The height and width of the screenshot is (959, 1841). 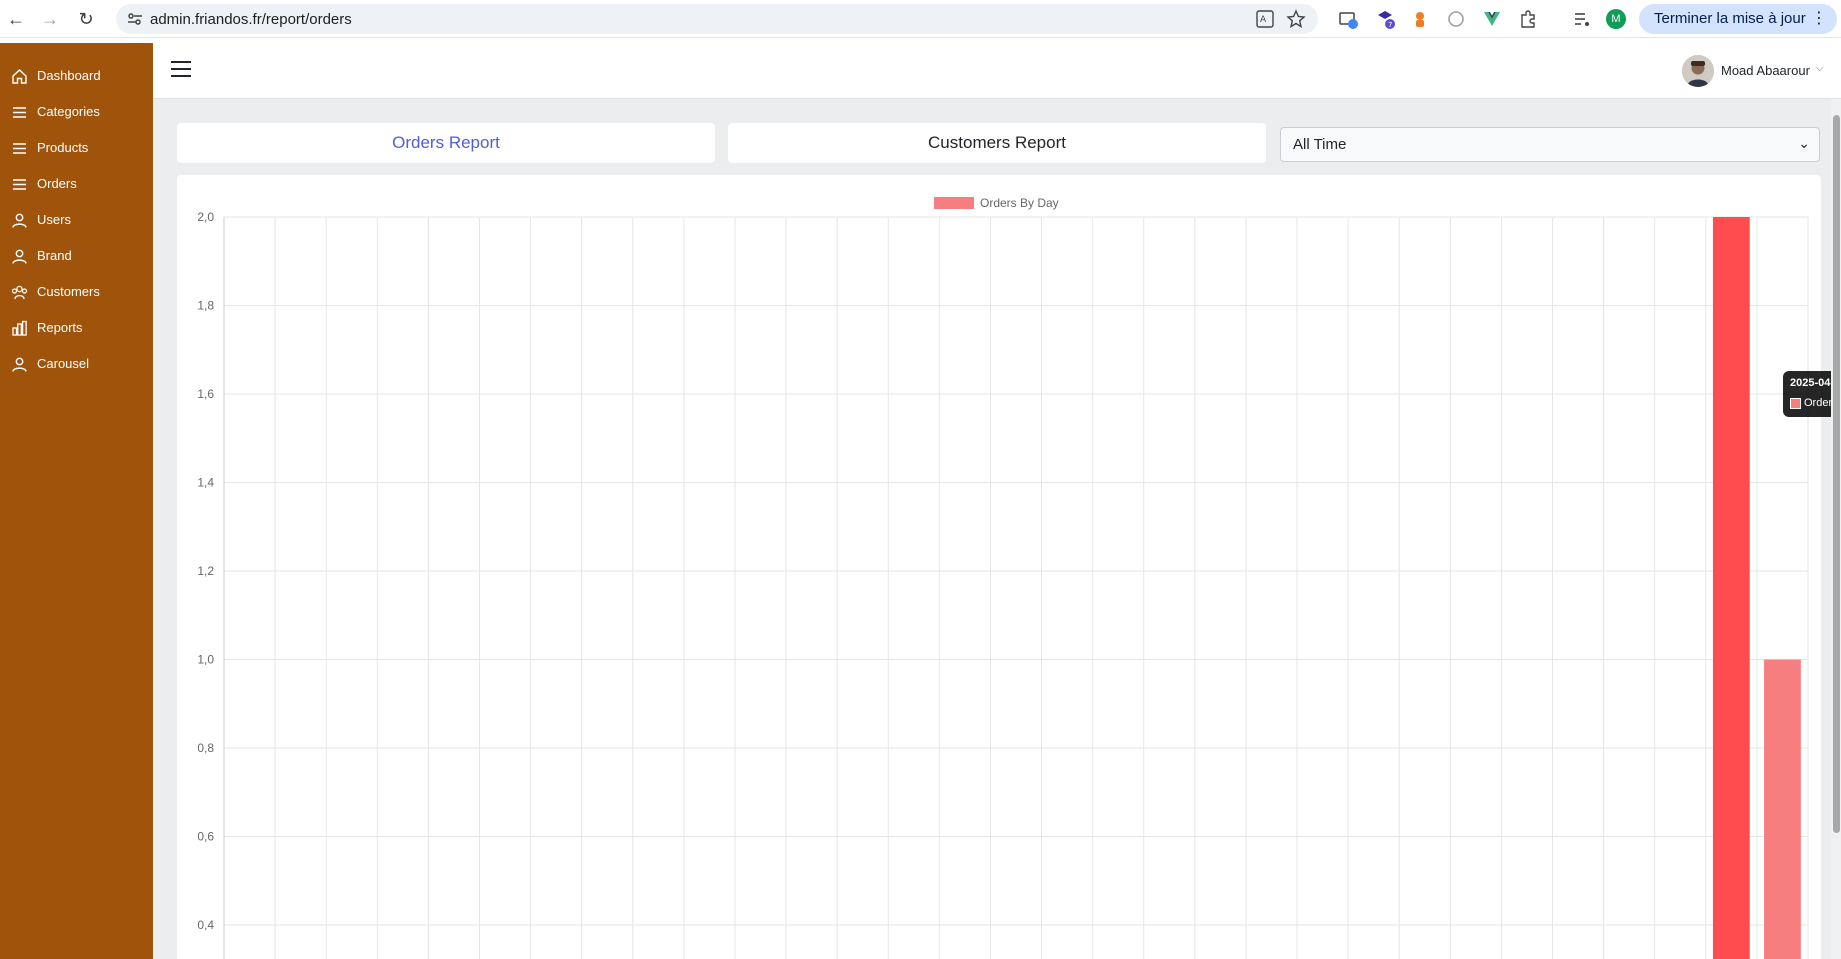 I want to click on sidebar-item-reports: Reports, so click(x=76, y=328).